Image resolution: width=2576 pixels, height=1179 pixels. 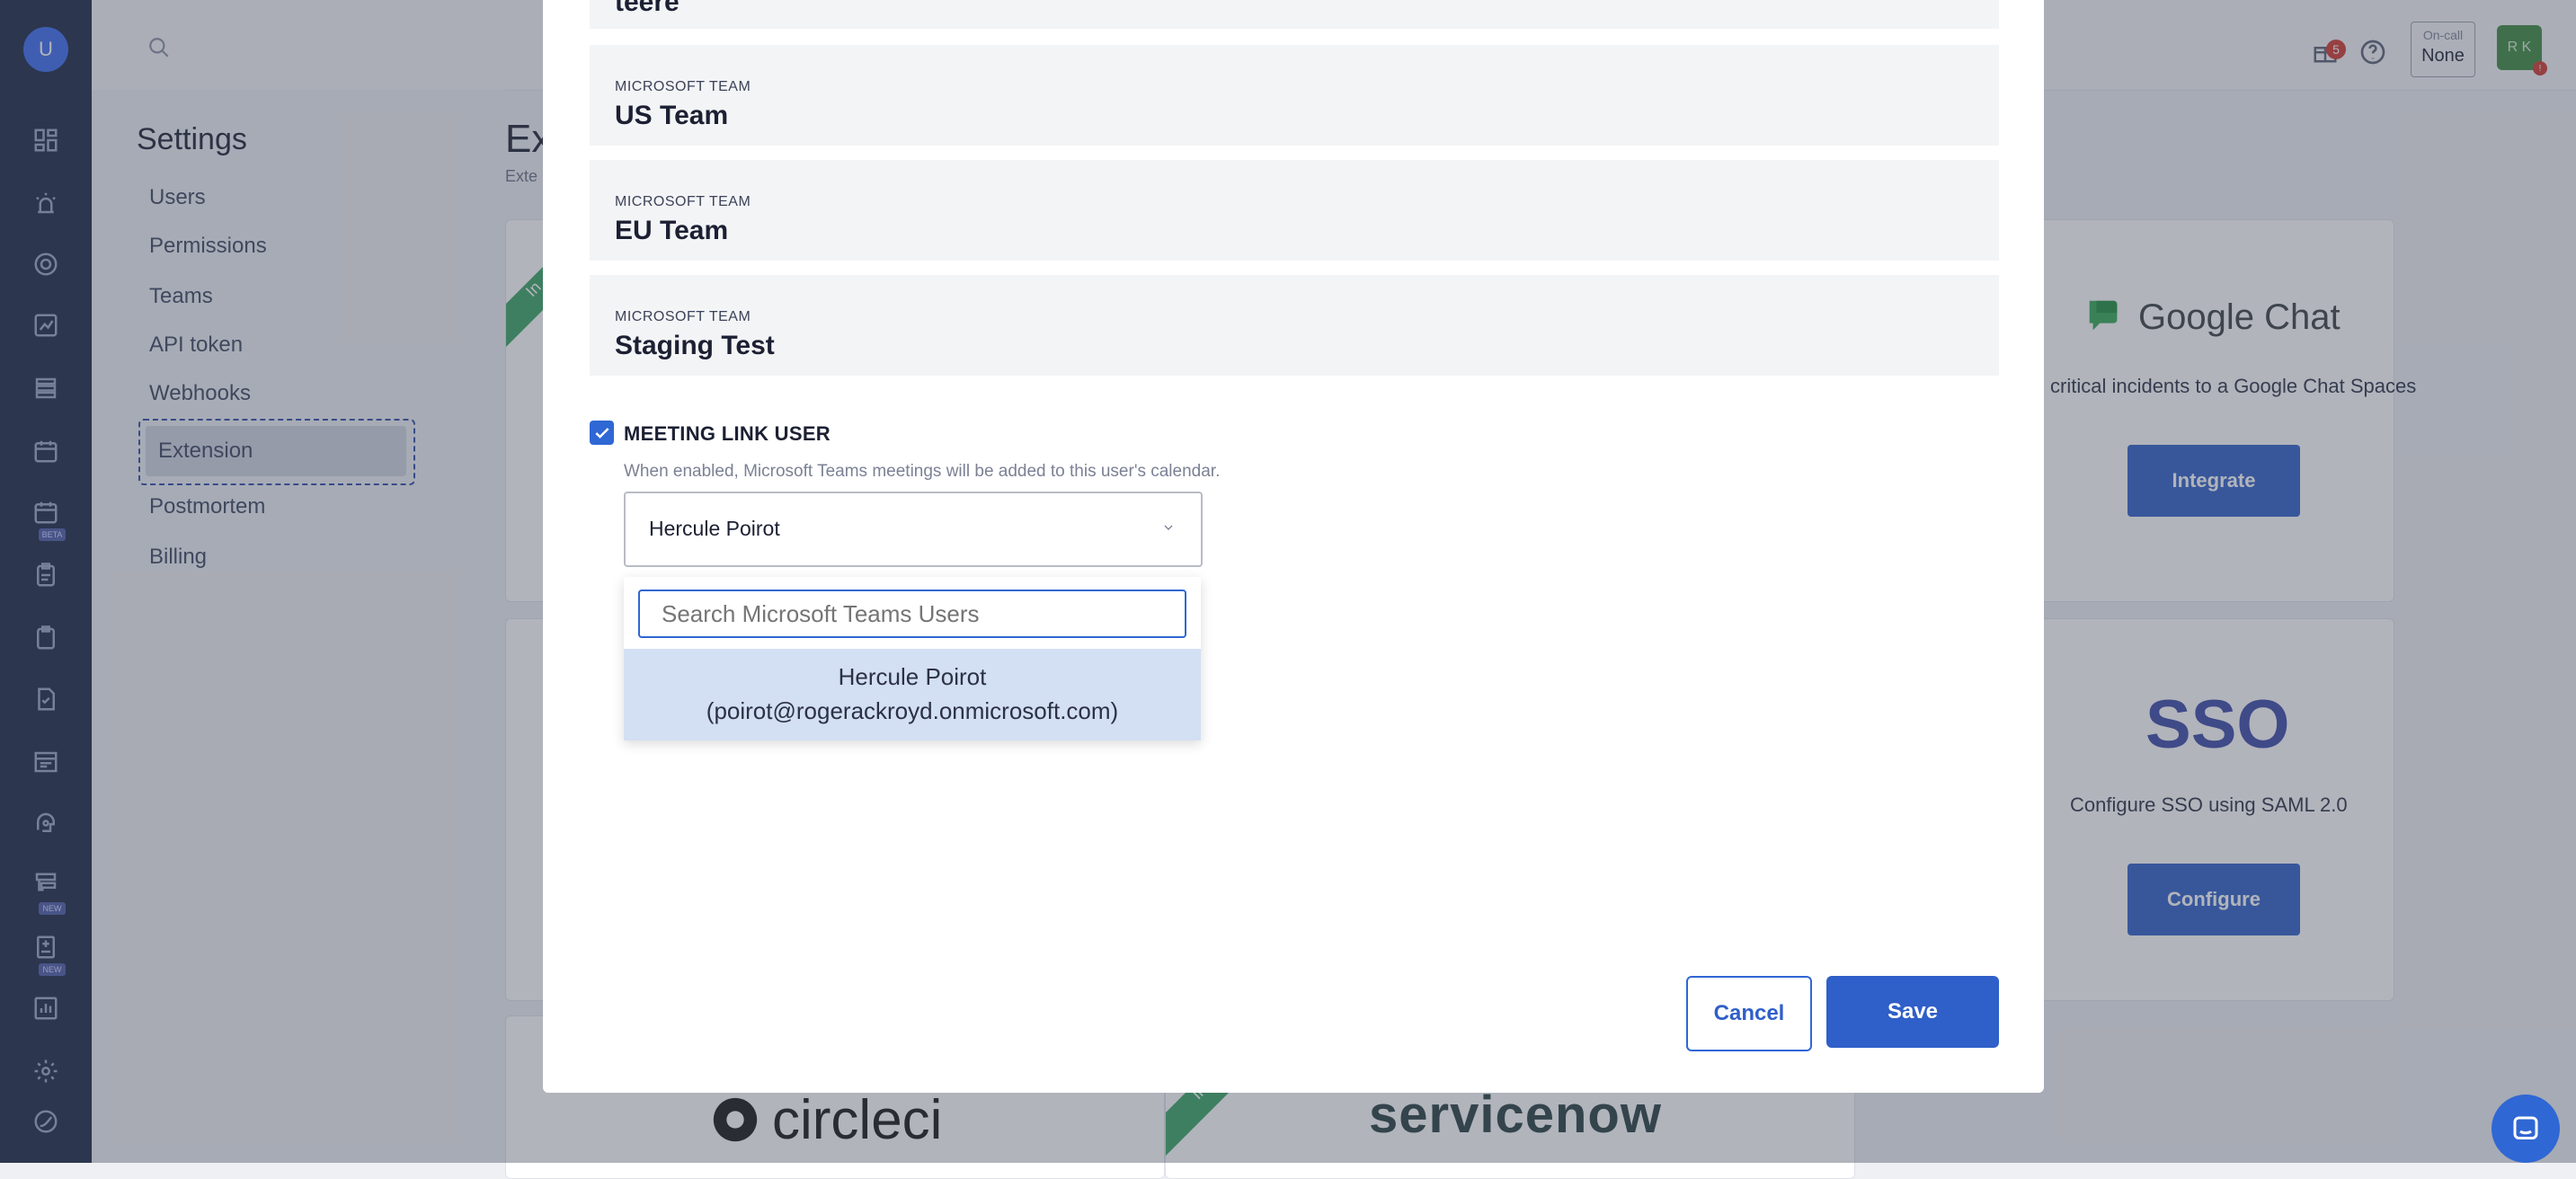 I want to click on team-item-partial: teere, so click(x=1294, y=14).